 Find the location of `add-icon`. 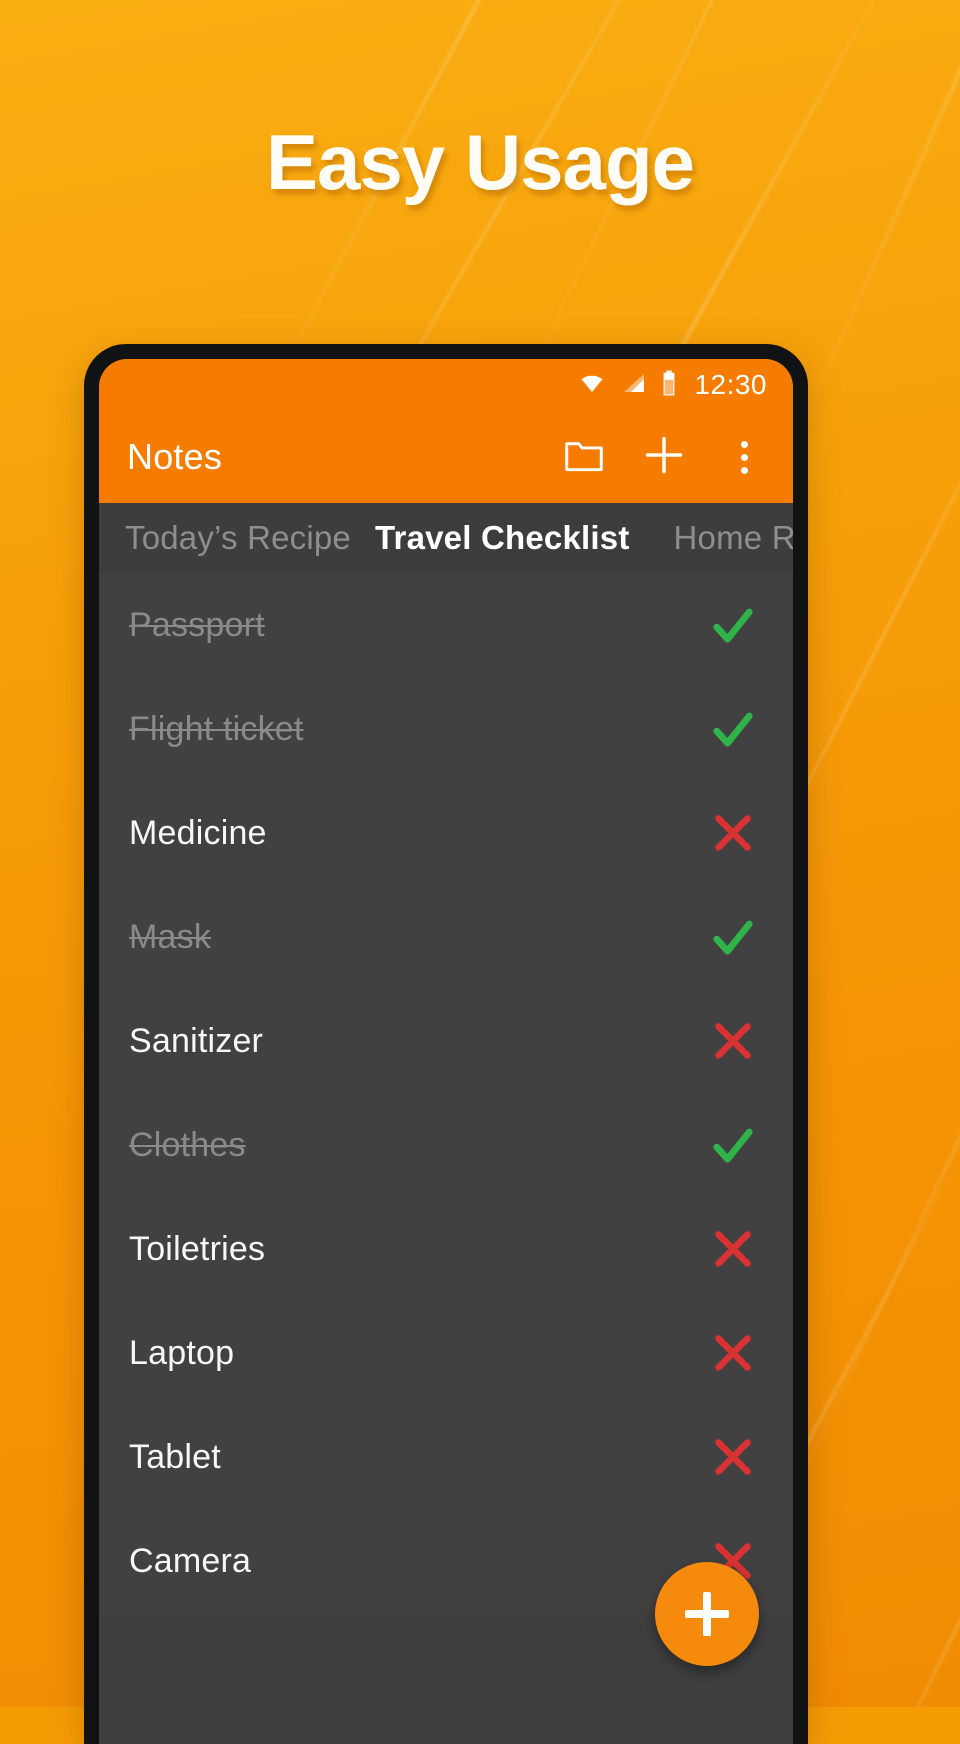

add-icon is located at coordinates (664, 457).